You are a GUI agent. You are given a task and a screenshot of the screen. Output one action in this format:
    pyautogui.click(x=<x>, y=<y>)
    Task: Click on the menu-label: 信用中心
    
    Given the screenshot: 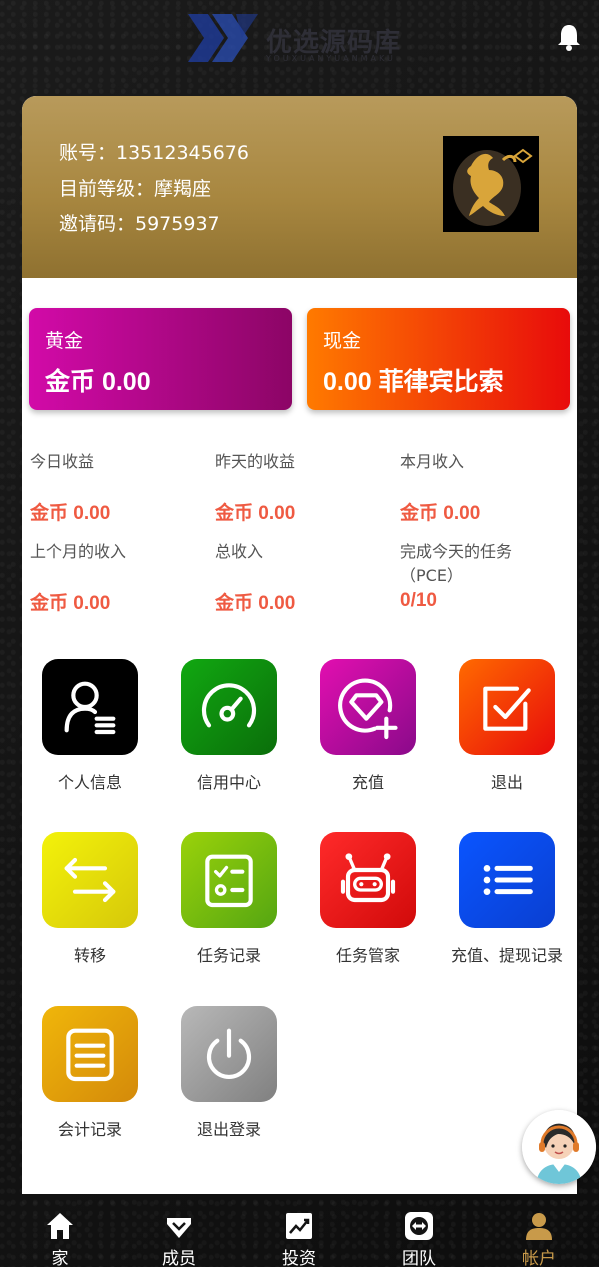 What is the action you would take?
    pyautogui.click(x=228, y=782)
    